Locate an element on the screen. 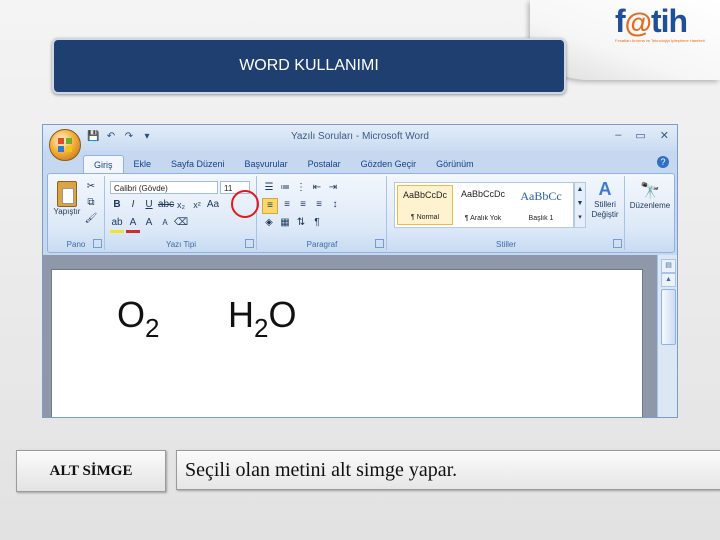 Image resolution: width=720 pixels, height=540 pixels. justify-icon: ≡ is located at coordinates (319, 205).